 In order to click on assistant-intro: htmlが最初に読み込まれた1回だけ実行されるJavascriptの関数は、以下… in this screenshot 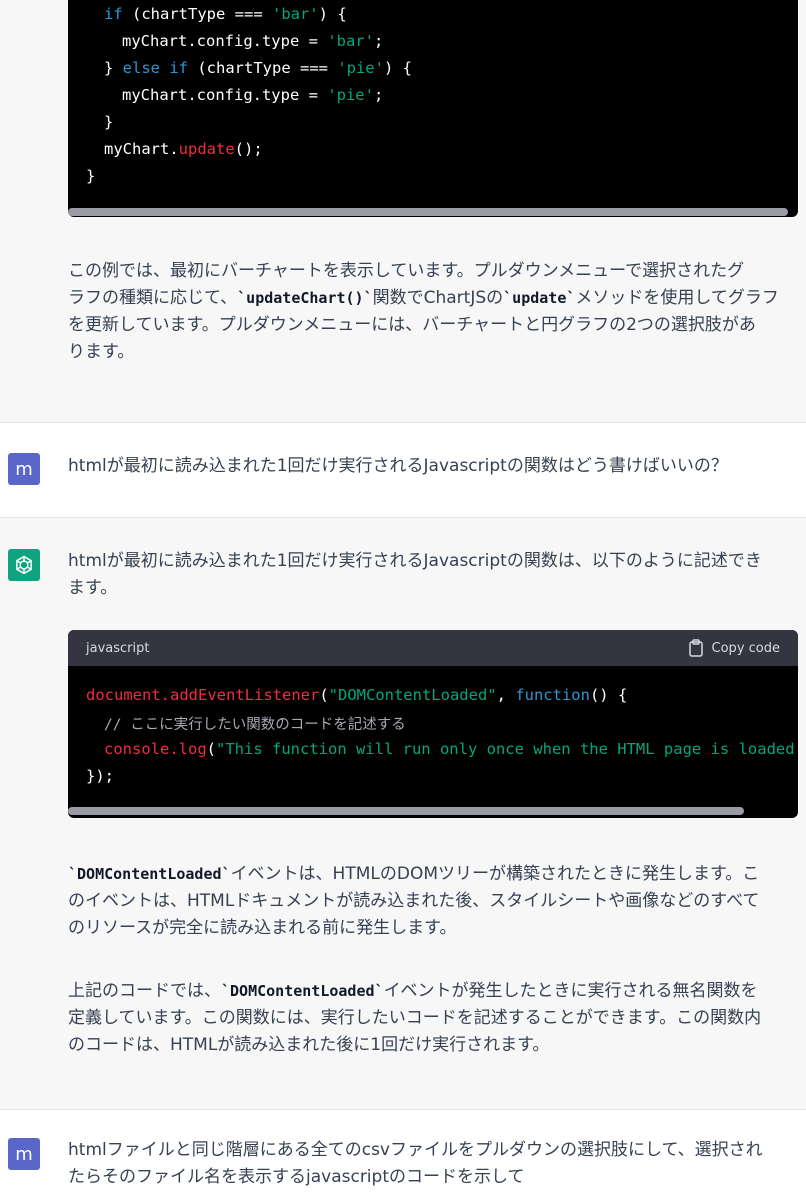, I will do `click(415, 574)`.